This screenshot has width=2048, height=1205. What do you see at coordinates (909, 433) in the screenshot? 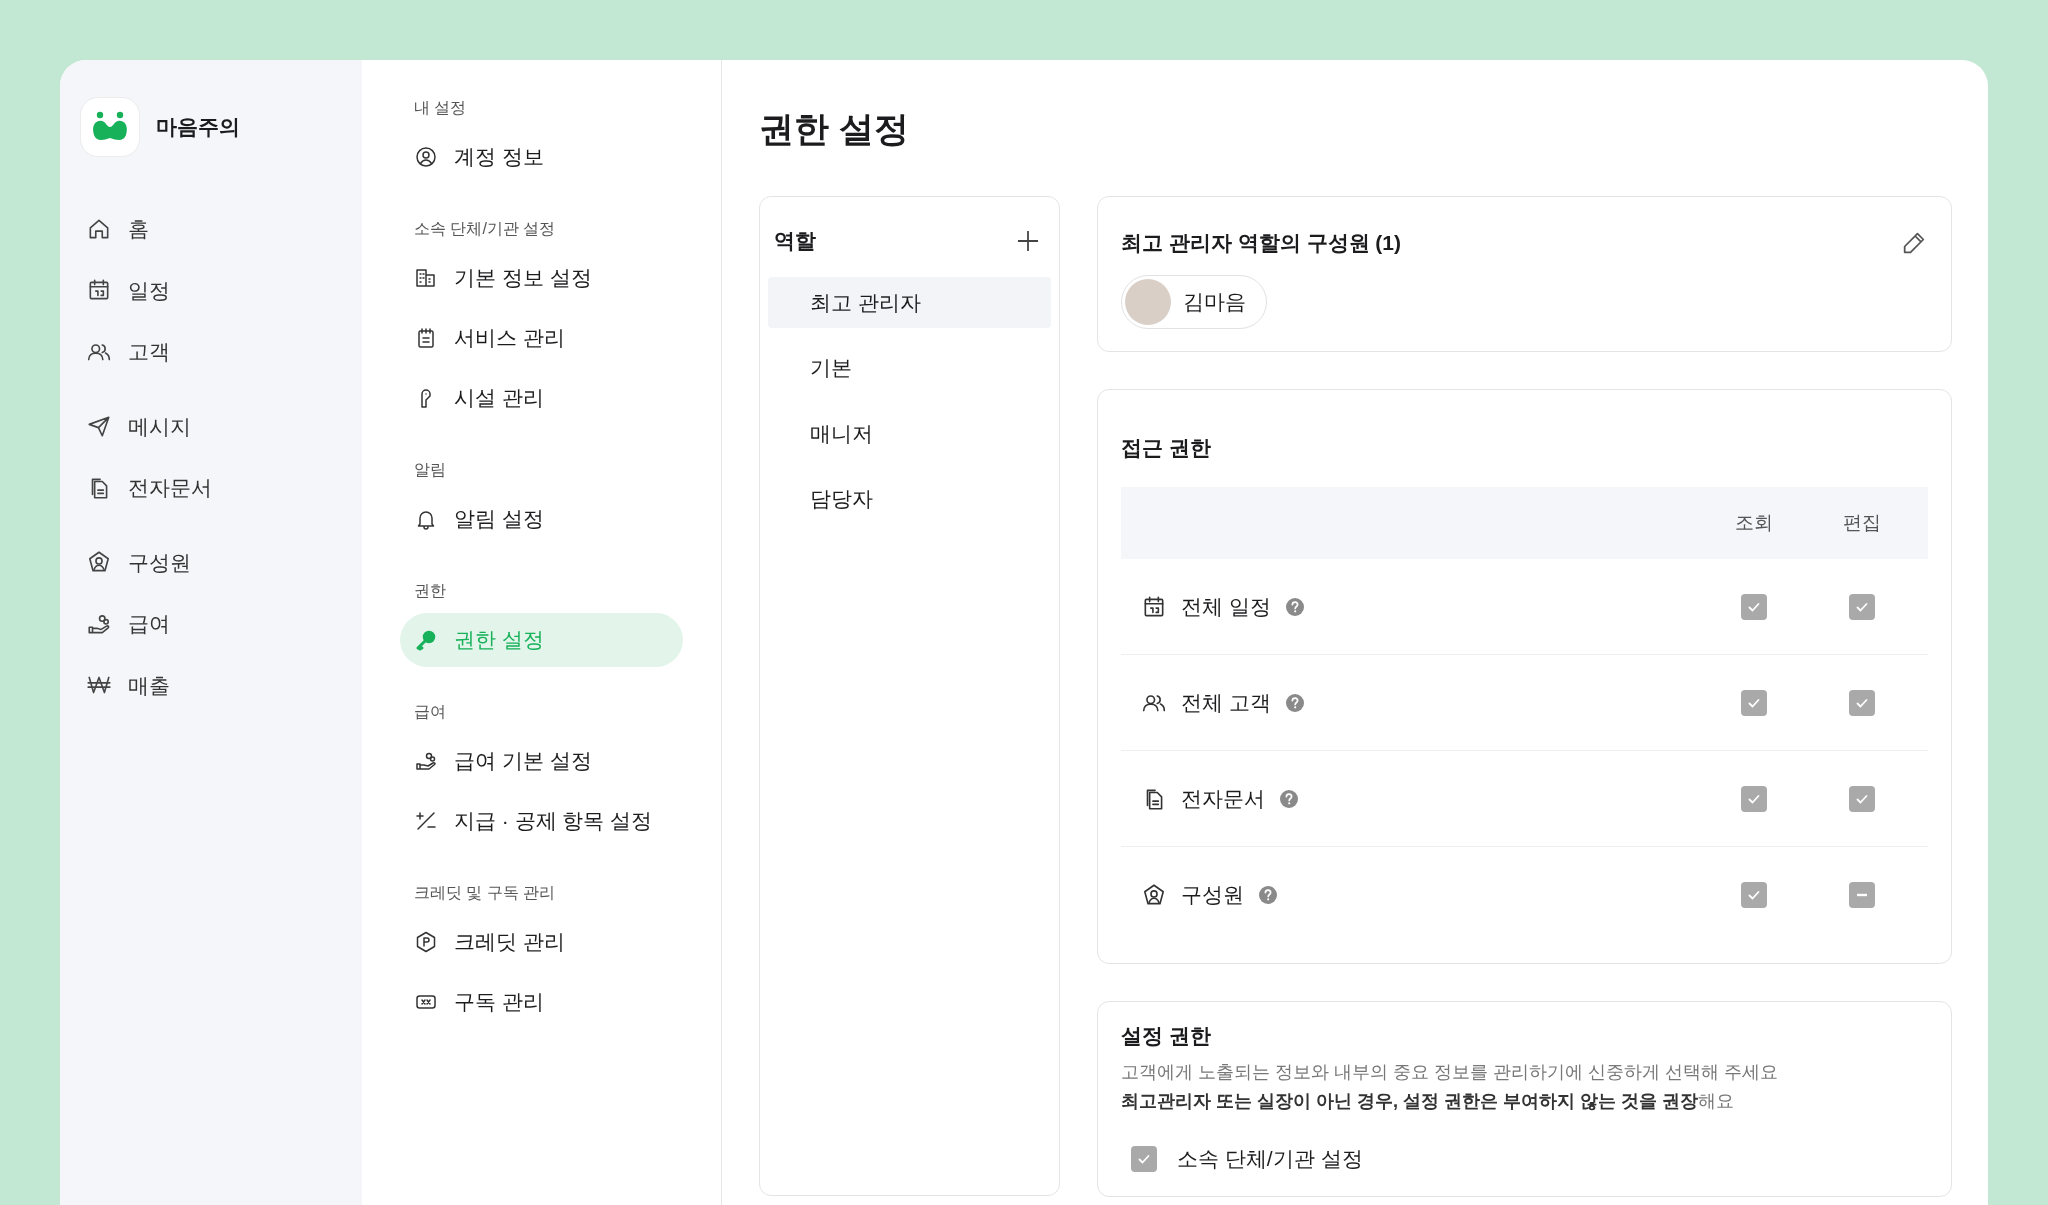
I see `role-item: 매니저` at bounding box center [909, 433].